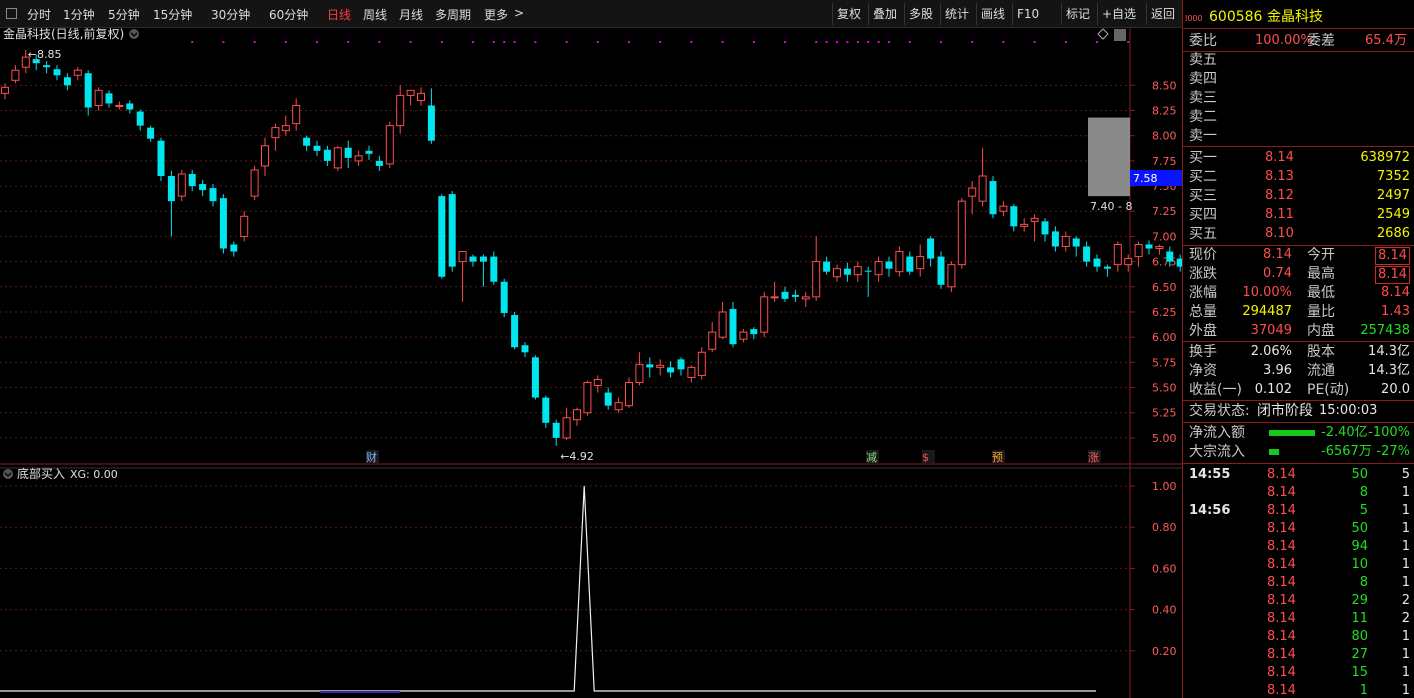 The height and width of the screenshot is (698, 1414). I want to click on period-tab-3: 15分钟, so click(172, 14).